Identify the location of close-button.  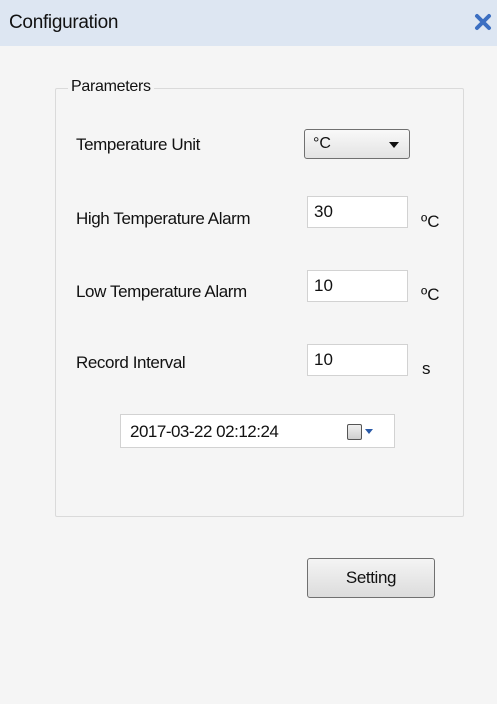
(483, 22).